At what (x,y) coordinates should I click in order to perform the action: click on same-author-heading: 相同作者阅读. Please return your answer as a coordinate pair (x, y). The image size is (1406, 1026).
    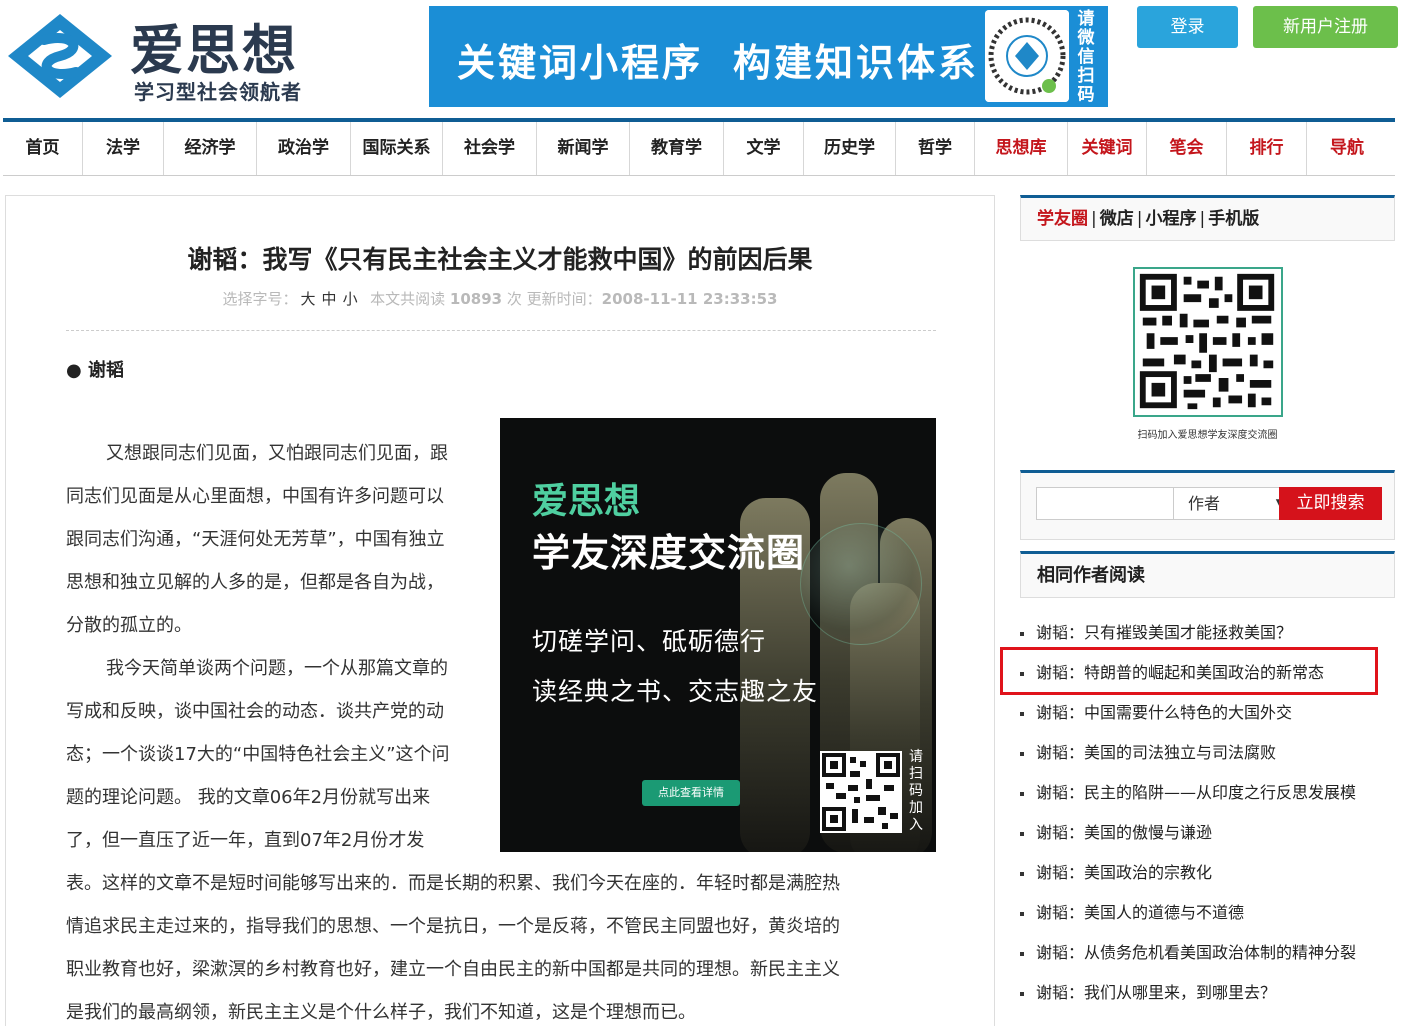
    Looking at the image, I should click on (1207, 574).